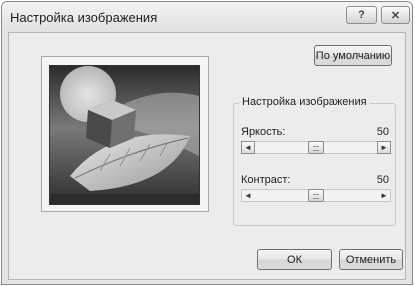  I want to click on contrast-slider: ◄ ►, so click(316, 195).